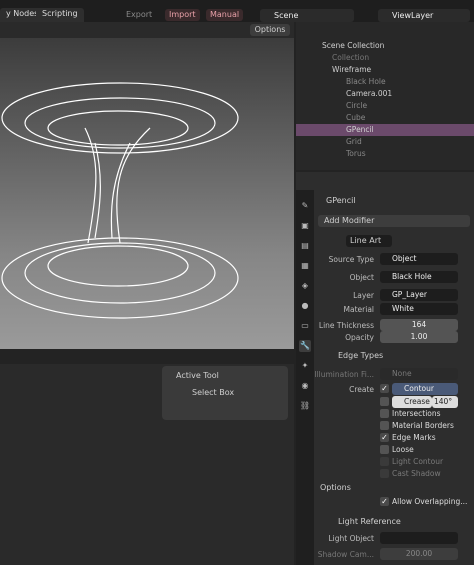 The height and width of the screenshot is (565, 474). I want to click on render-tab-icon: ▣, so click(305, 226).